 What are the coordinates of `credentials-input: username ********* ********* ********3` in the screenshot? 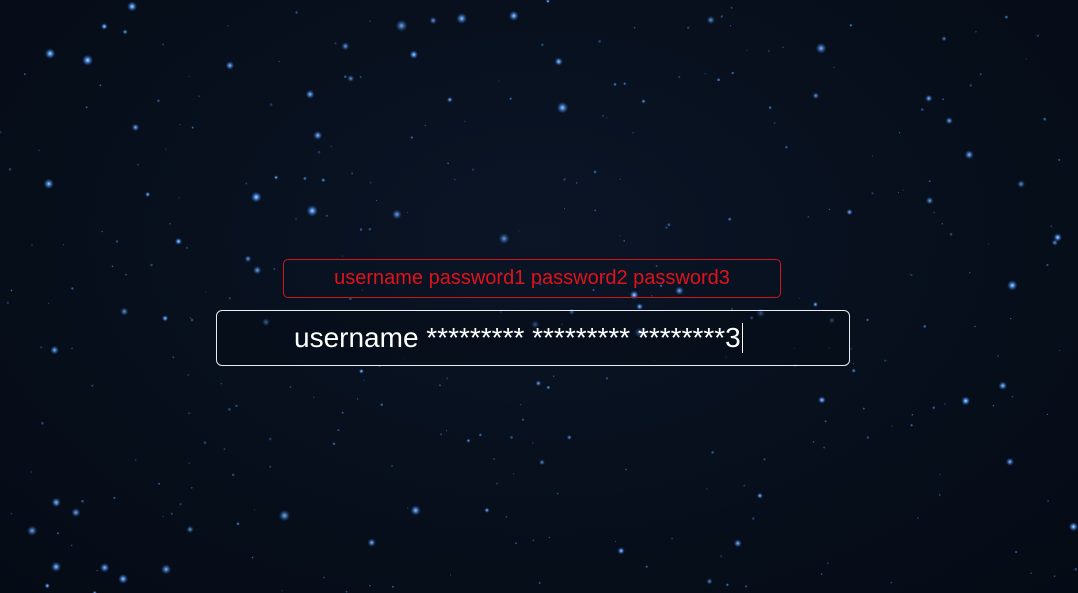 It's located at (533, 338).